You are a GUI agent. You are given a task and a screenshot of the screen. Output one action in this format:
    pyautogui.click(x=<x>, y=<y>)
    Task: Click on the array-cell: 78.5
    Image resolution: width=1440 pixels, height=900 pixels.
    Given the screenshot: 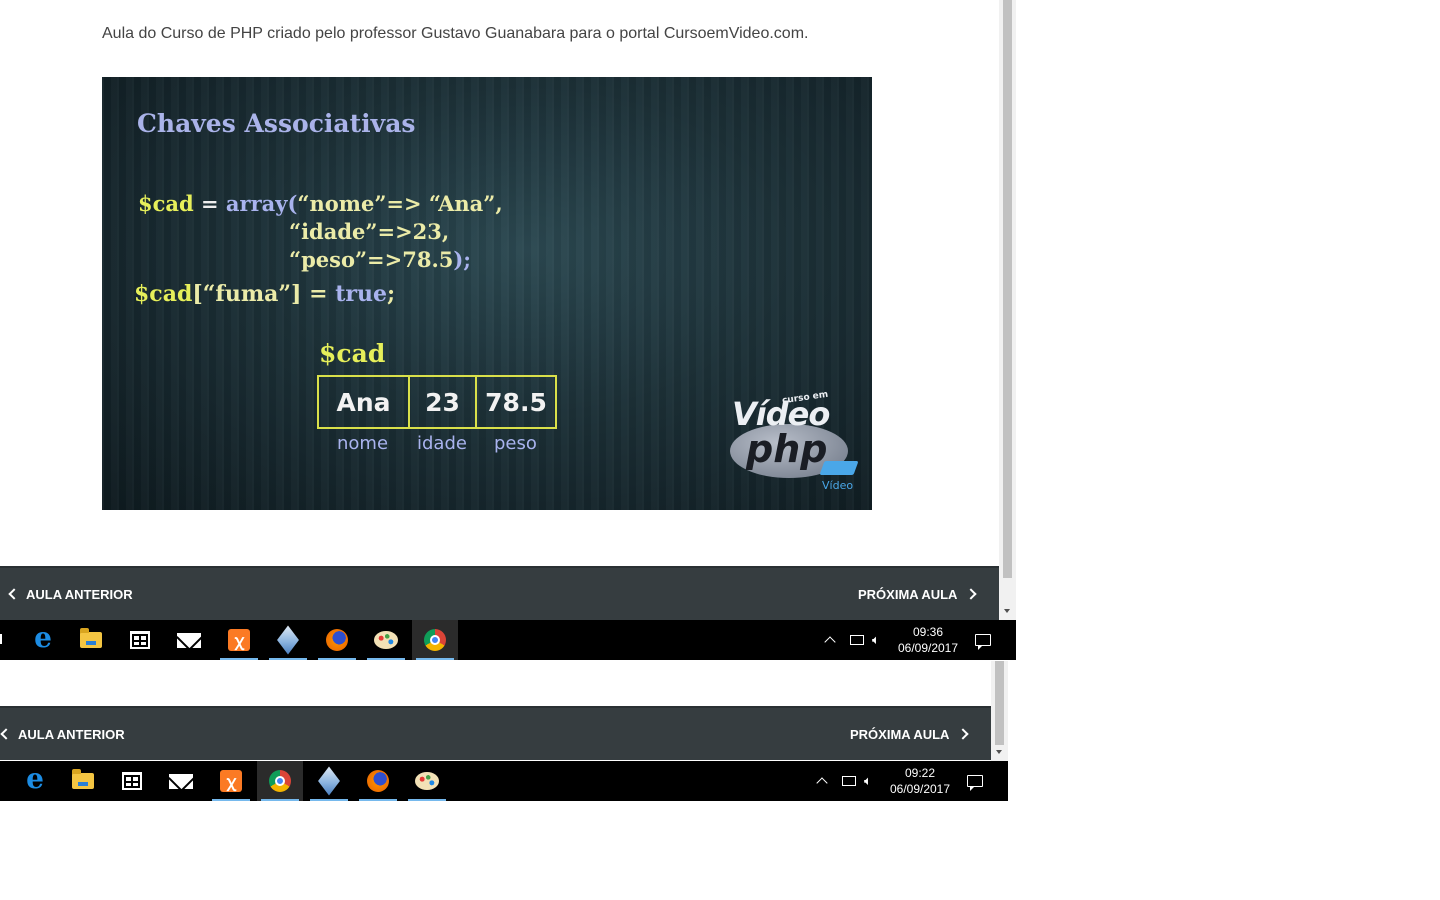 What is the action you would take?
    pyautogui.click(x=516, y=402)
    